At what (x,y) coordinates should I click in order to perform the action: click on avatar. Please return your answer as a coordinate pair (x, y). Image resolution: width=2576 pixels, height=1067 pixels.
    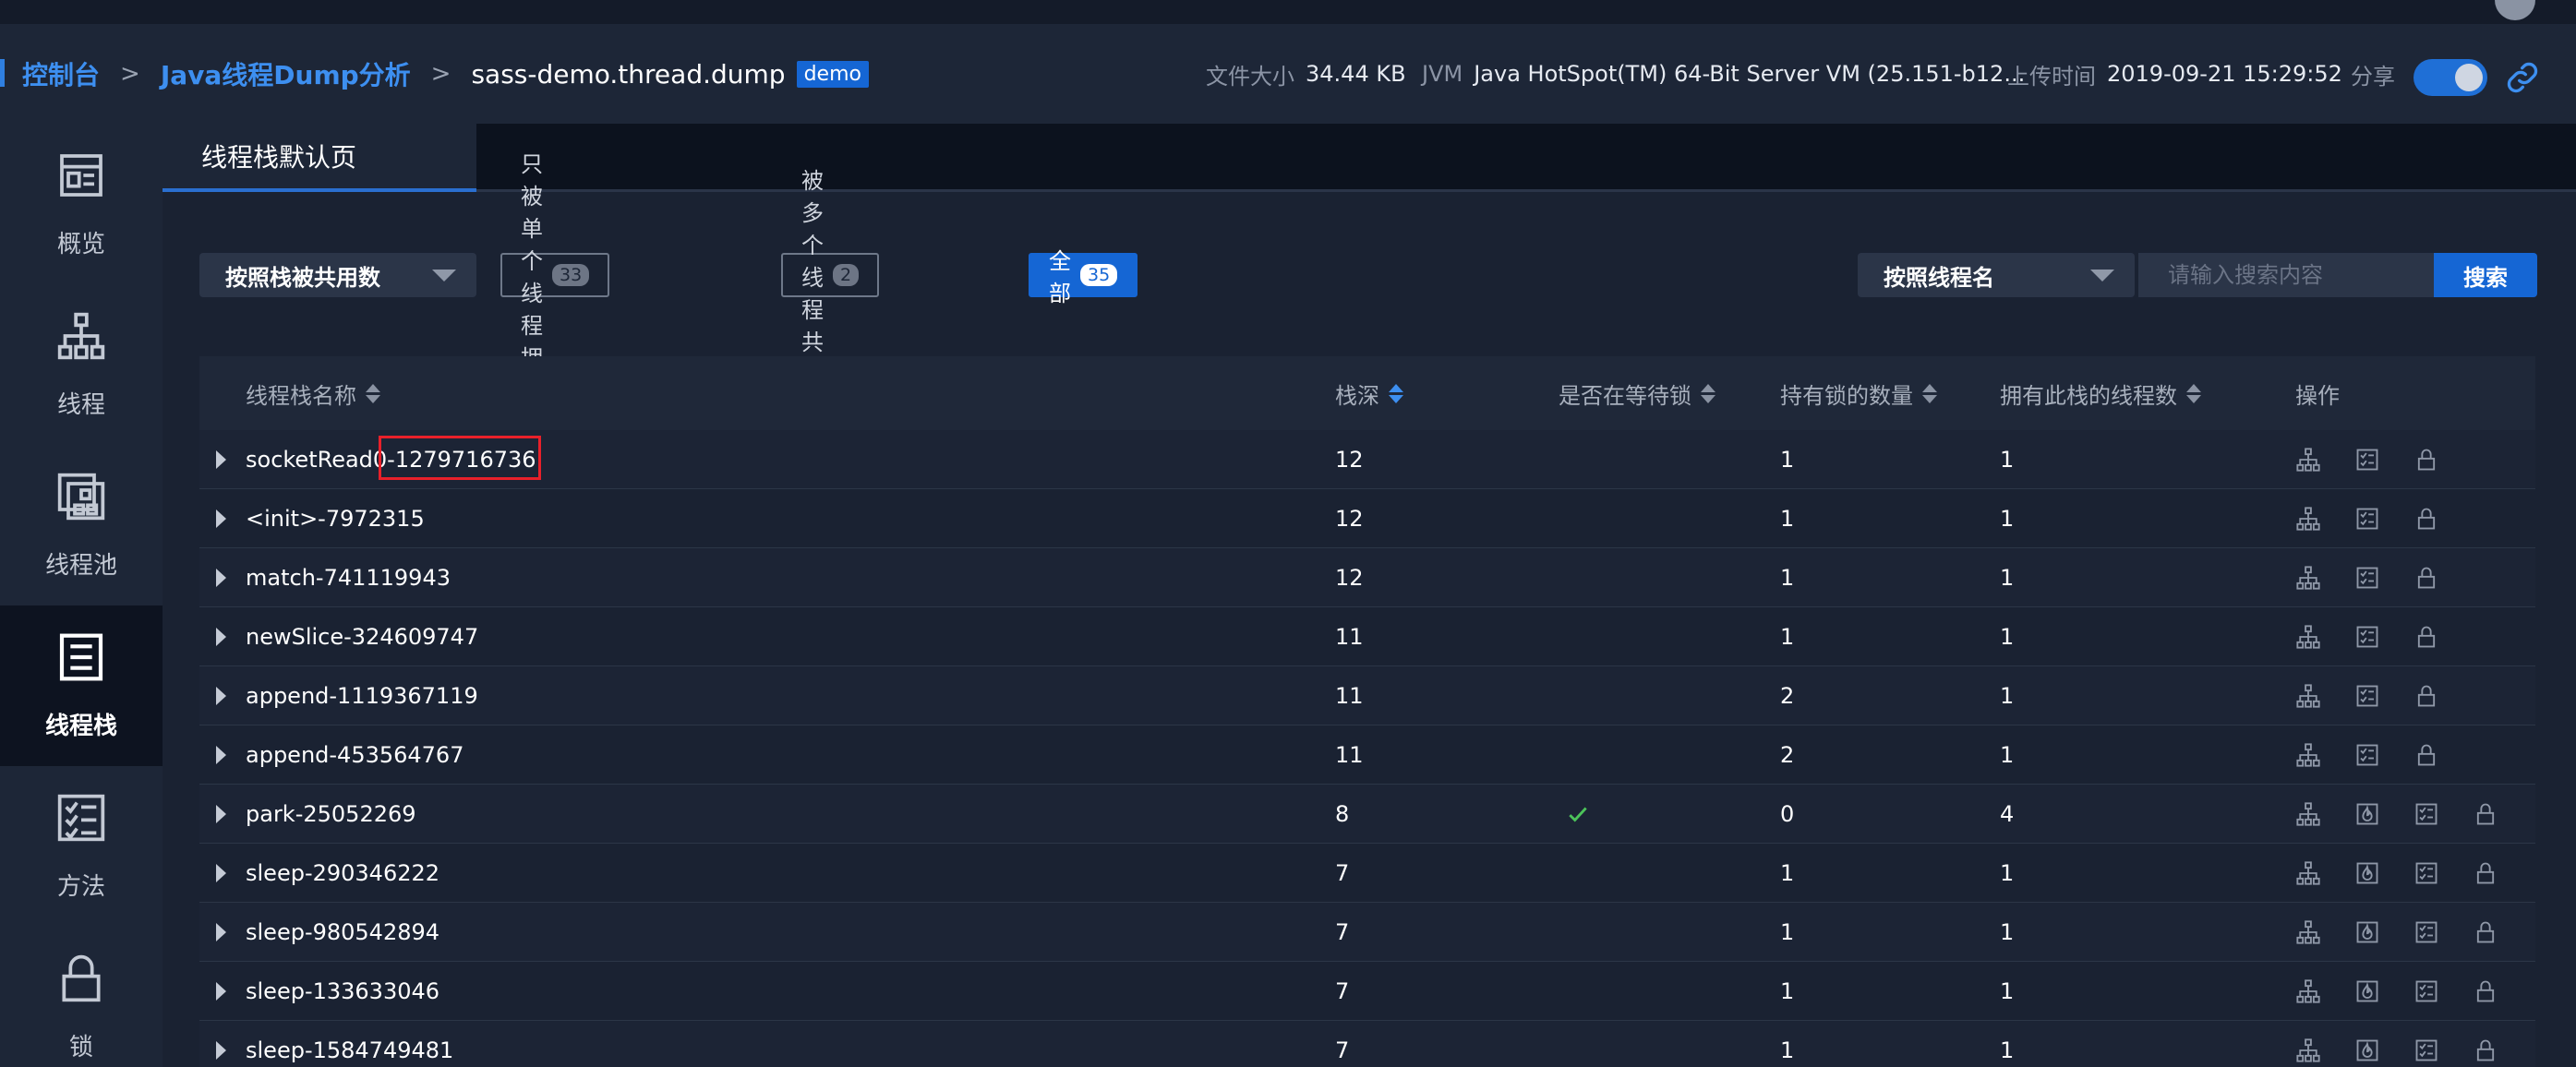
    Looking at the image, I should click on (2515, 10).